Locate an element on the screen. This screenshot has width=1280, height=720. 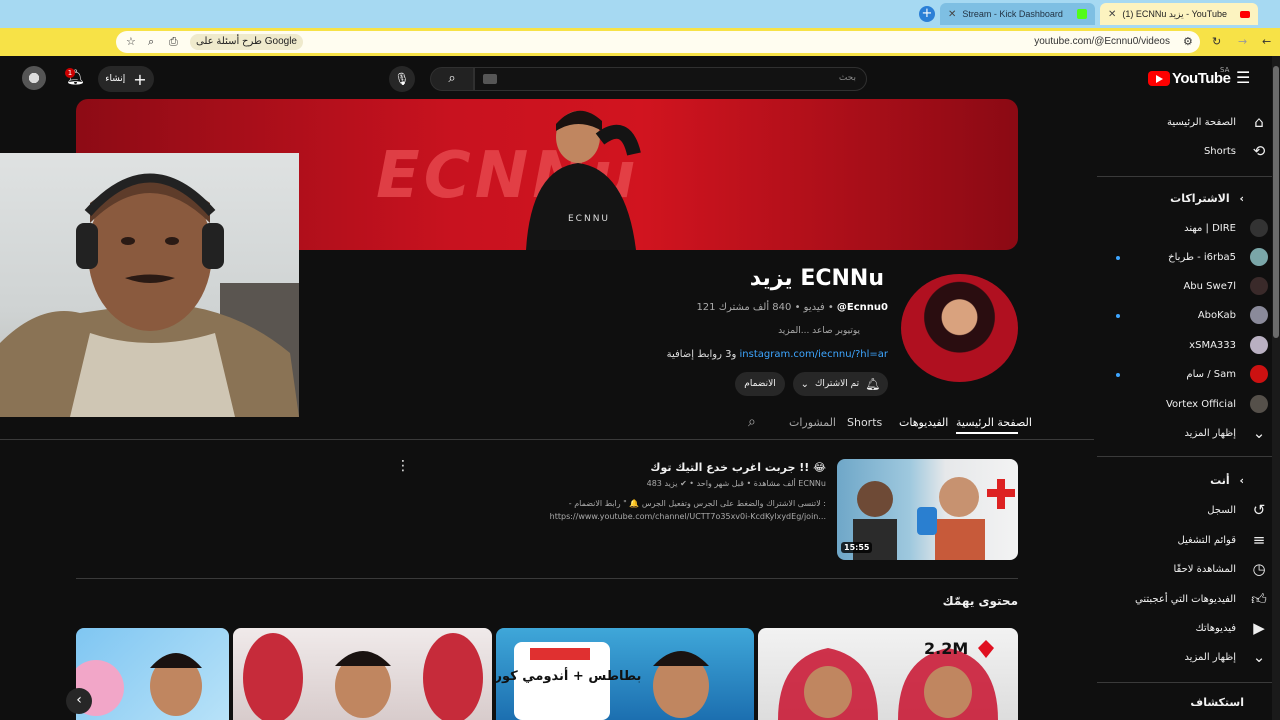
join-button: الانضمام is located at coordinates (760, 384).